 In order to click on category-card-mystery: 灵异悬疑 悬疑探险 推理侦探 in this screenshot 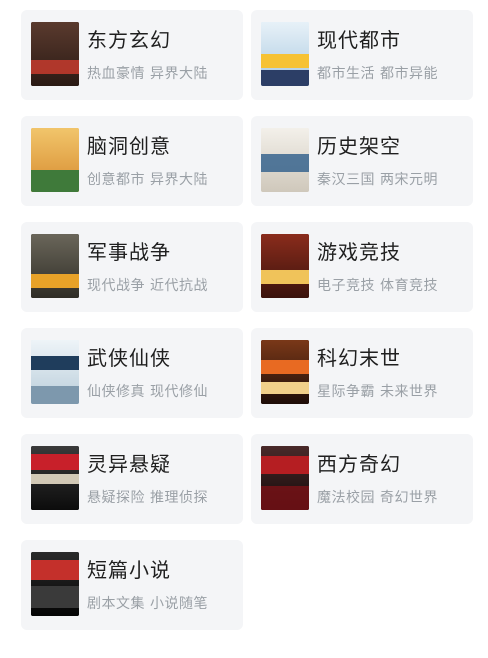, I will do `click(132, 479)`.